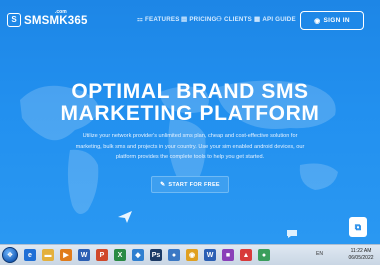 This screenshot has width=380, height=265. Describe the element at coordinates (156, 255) in the screenshot. I see `photoshop-icon: Ps` at that location.